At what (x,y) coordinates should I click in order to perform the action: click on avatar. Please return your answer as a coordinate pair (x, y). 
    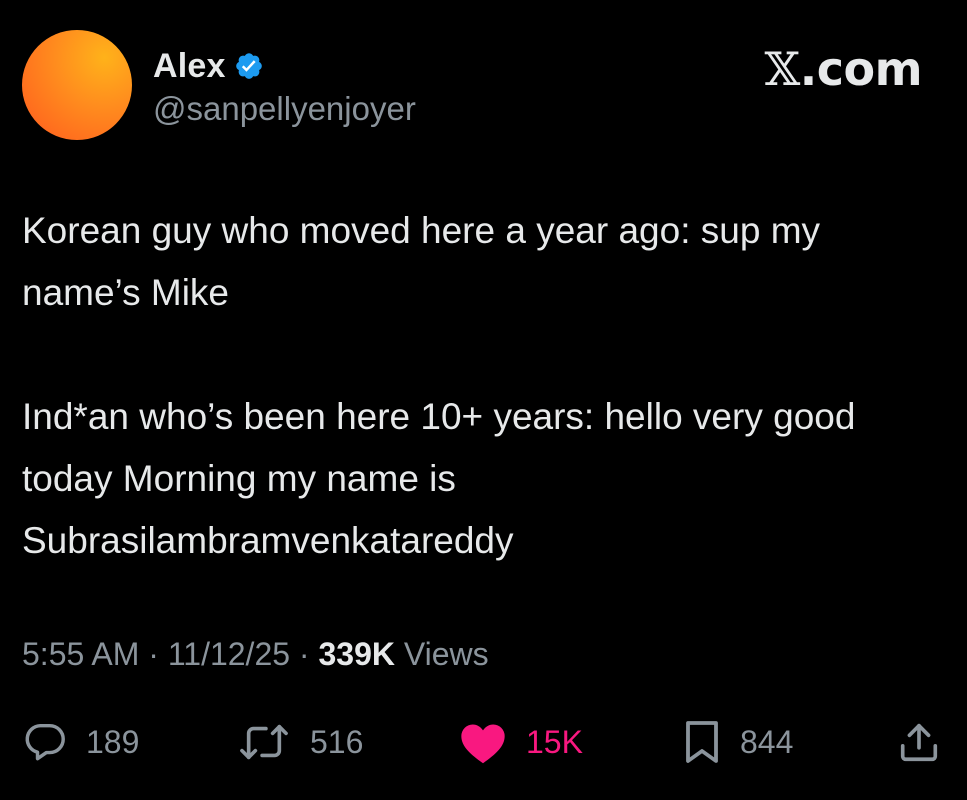
    Looking at the image, I should click on (77, 85).